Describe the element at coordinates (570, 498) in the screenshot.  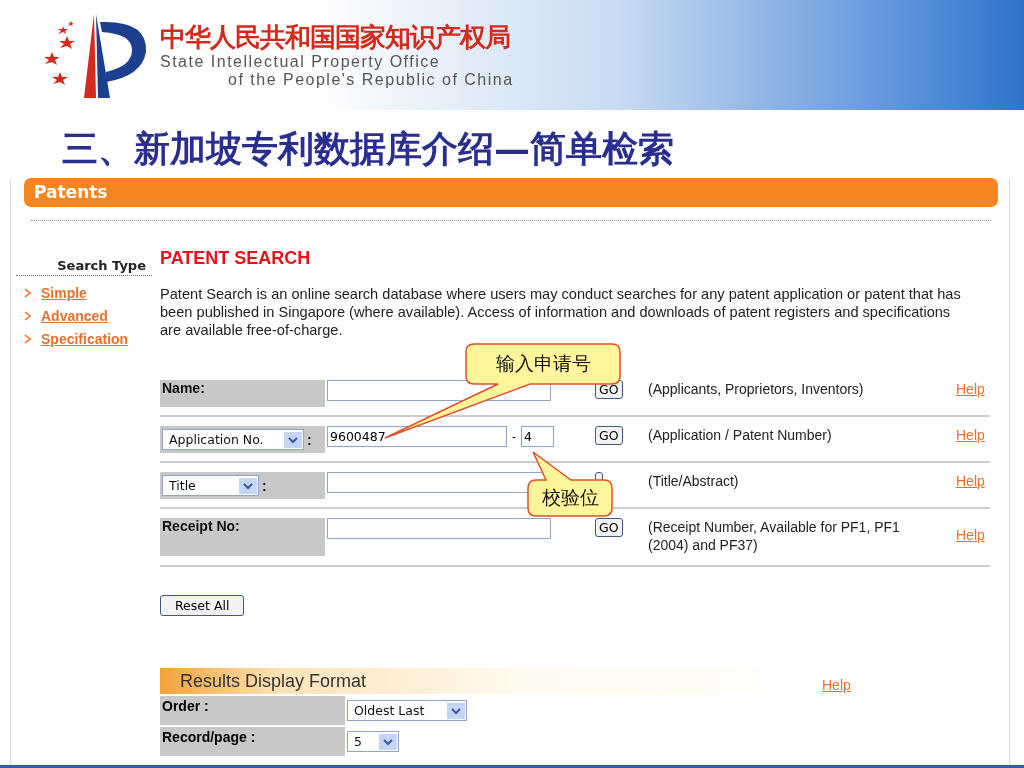
I see `callout-text: 校验位` at that location.